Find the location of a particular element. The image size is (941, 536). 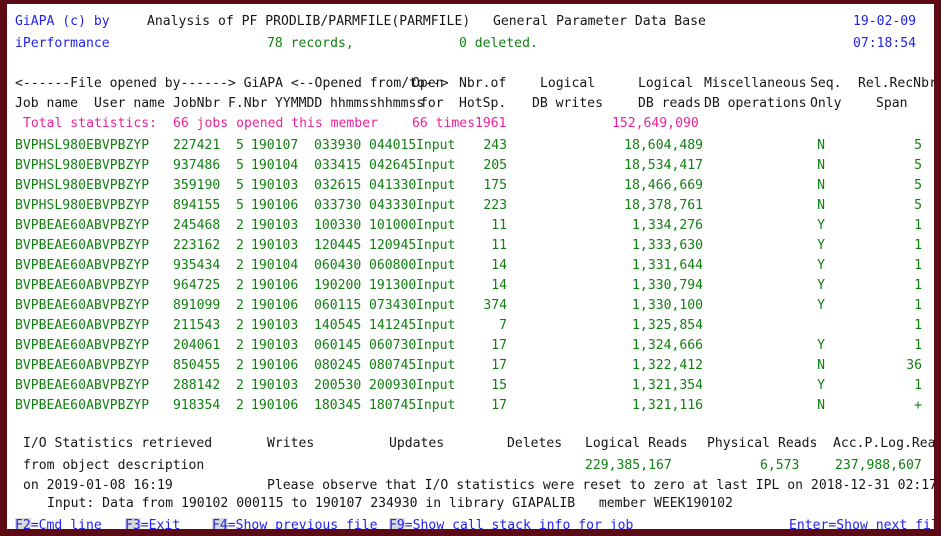

col-for: for is located at coordinates (432, 103).